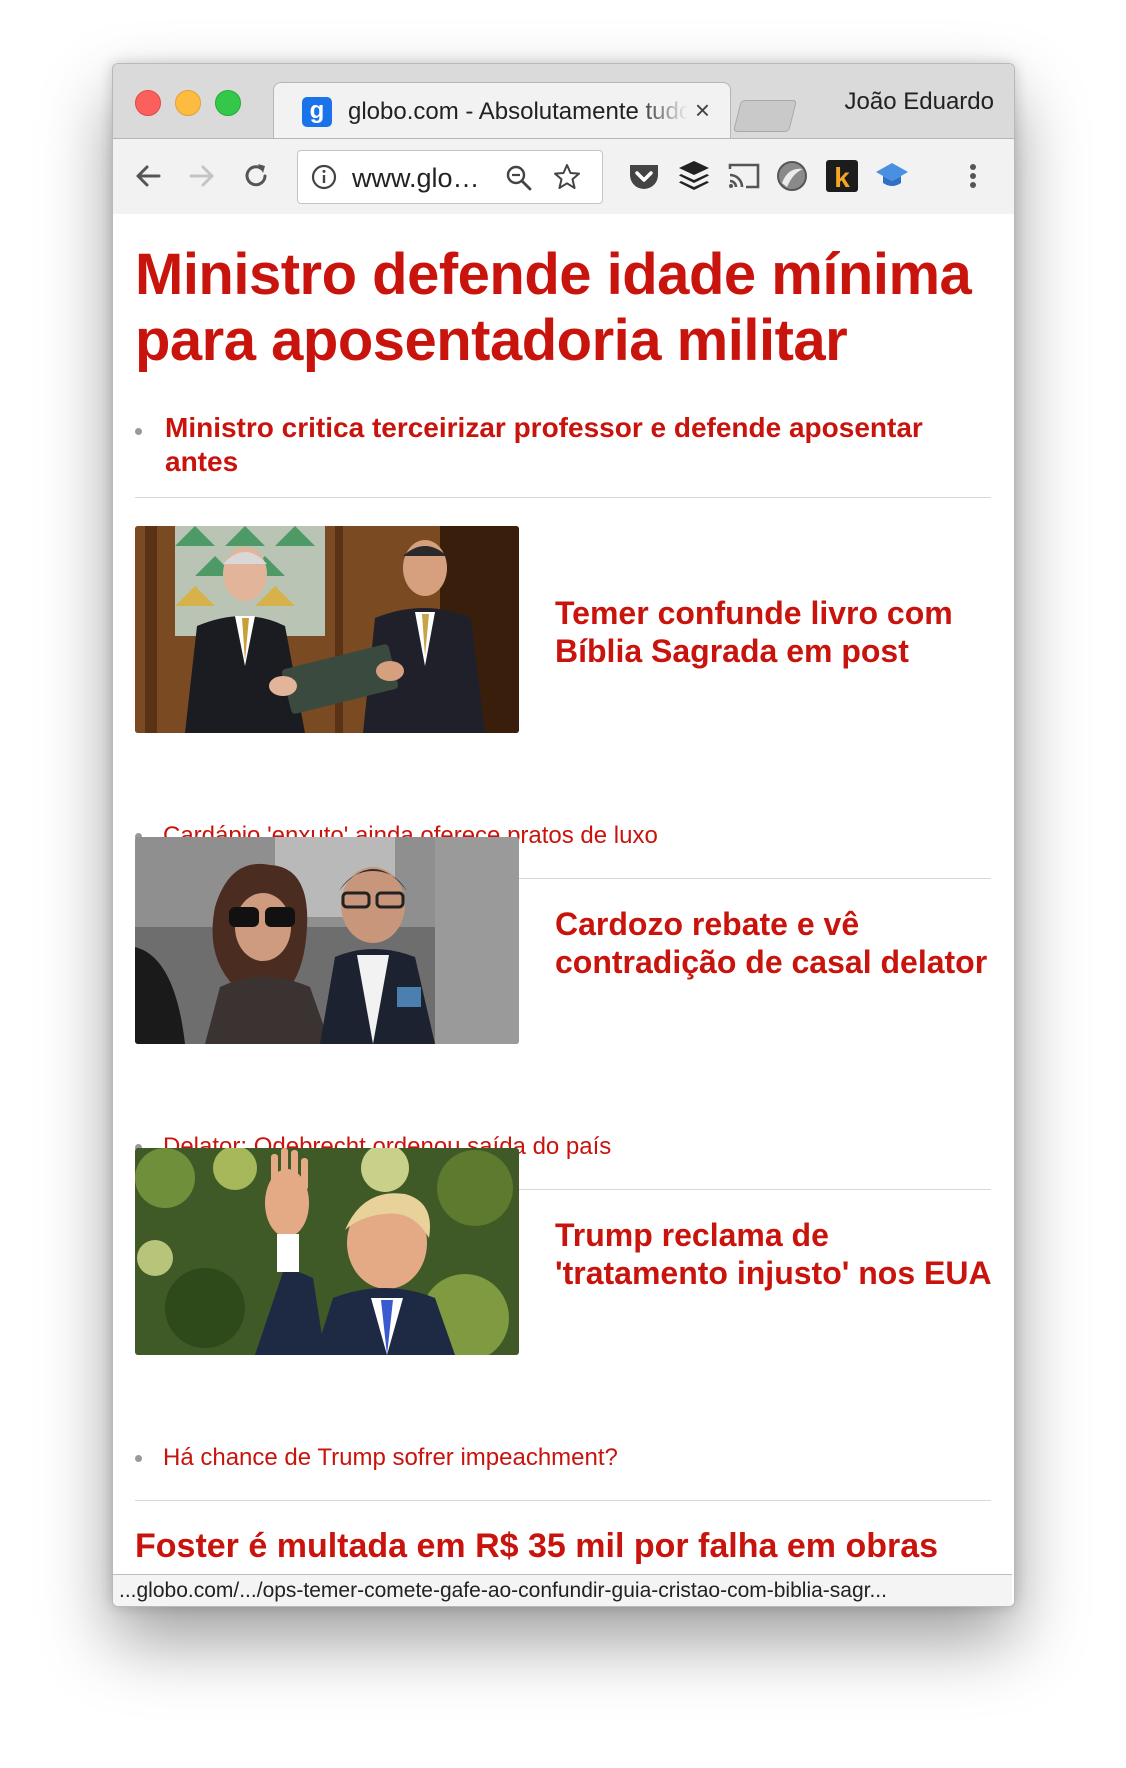  Describe the element at coordinates (892, 176) in the screenshot. I see `extension-cap-icon` at that location.